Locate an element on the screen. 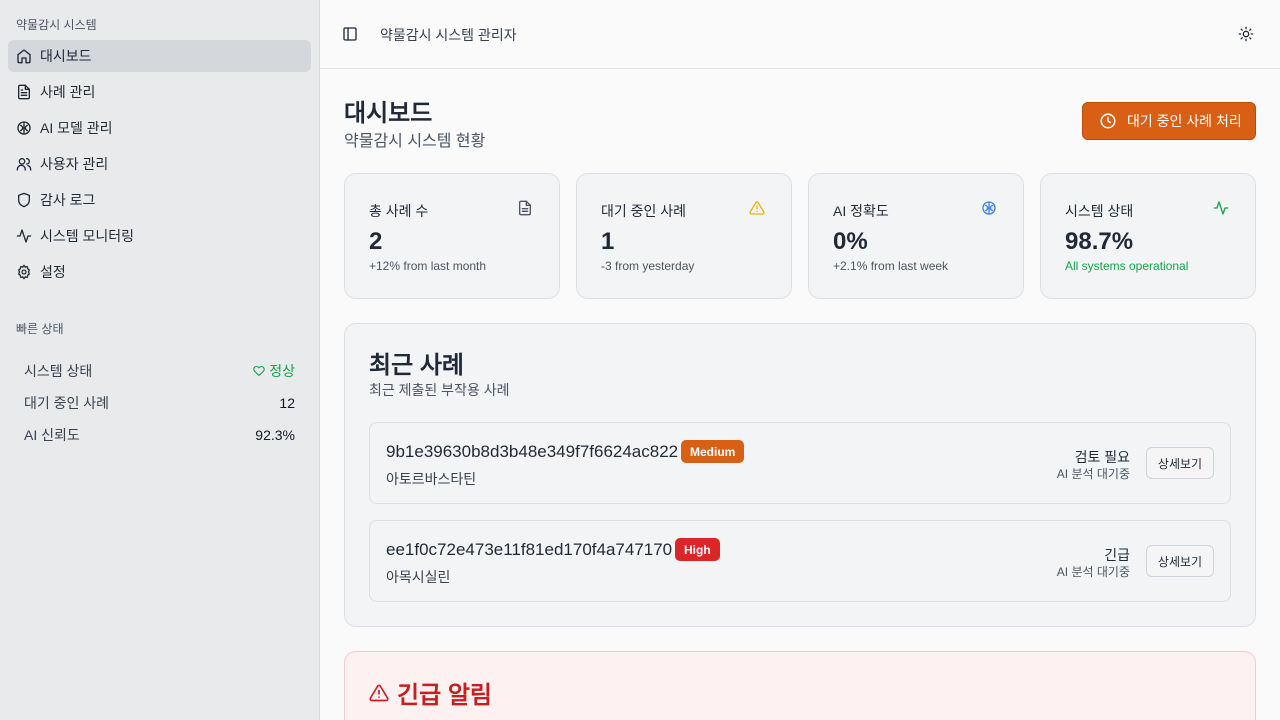  quick-status-value: 12 is located at coordinates (287, 403).